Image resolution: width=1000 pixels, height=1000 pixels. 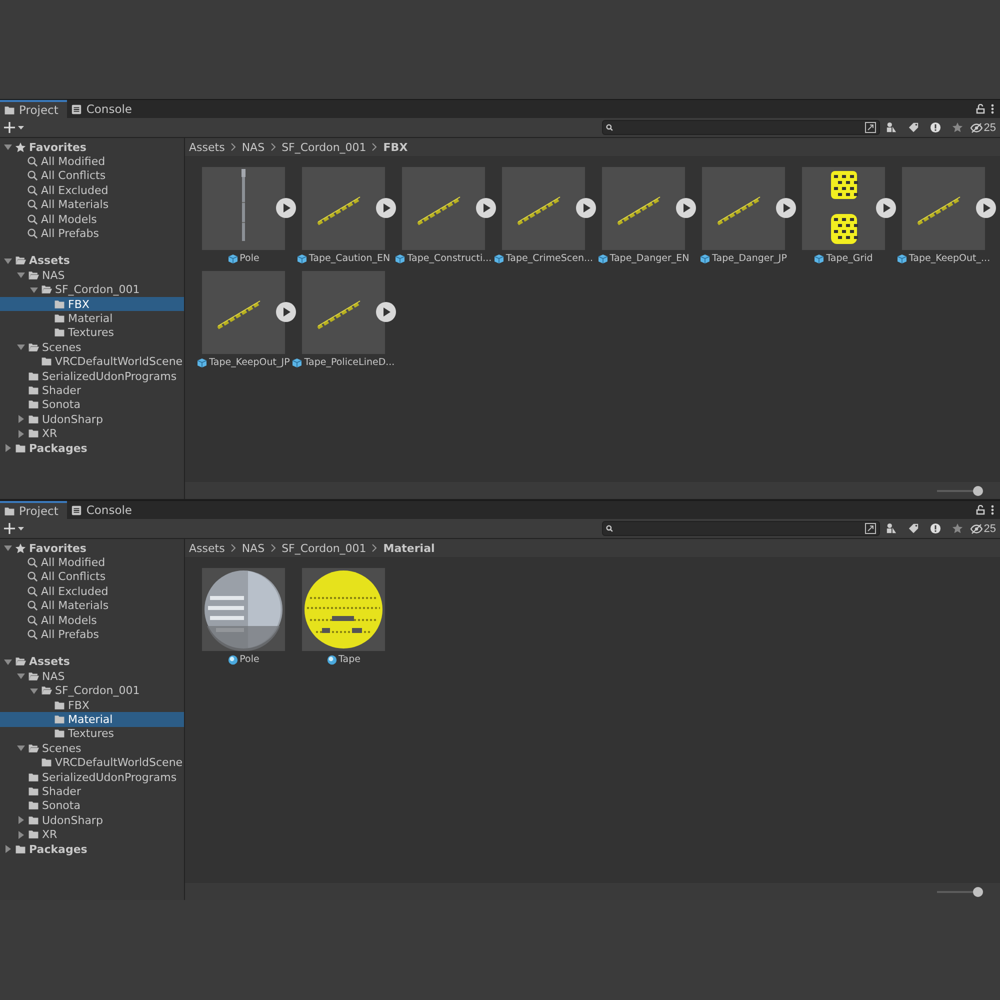 What do you see at coordinates (395, 147) in the screenshot?
I see `breadcrumb-link: FBX` at bounding box center [395, 147].